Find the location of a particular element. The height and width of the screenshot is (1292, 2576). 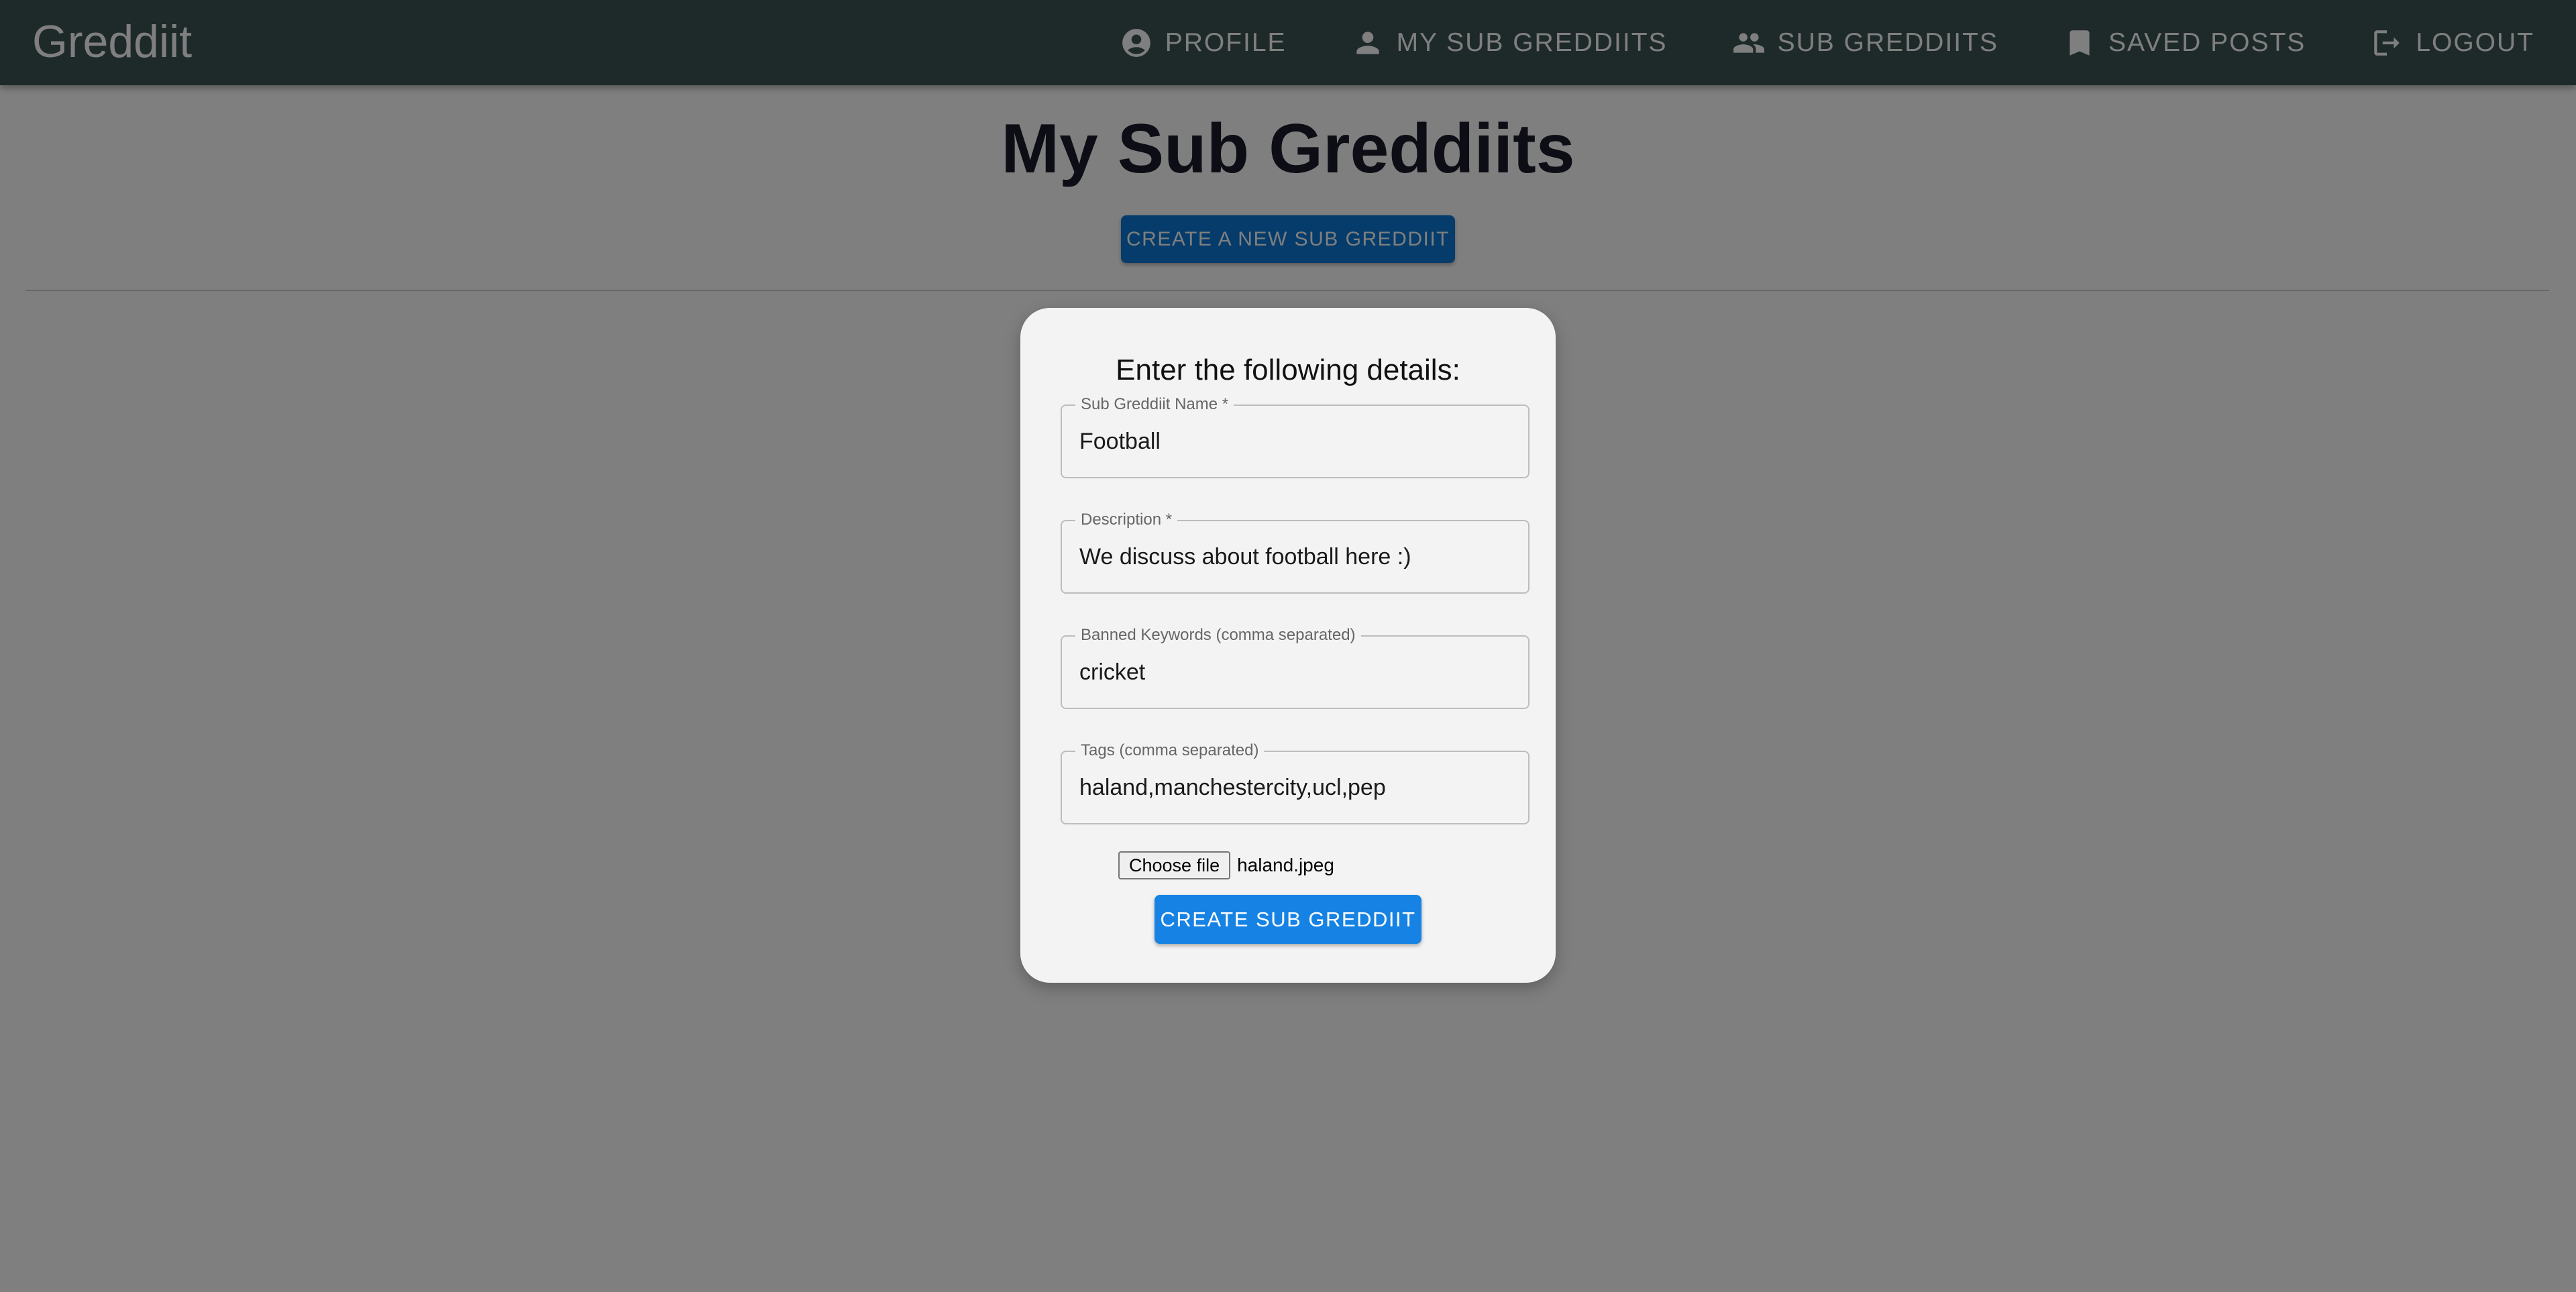

file-picker: Choose file haland.jpeg is located at coordinates (1226, 865).